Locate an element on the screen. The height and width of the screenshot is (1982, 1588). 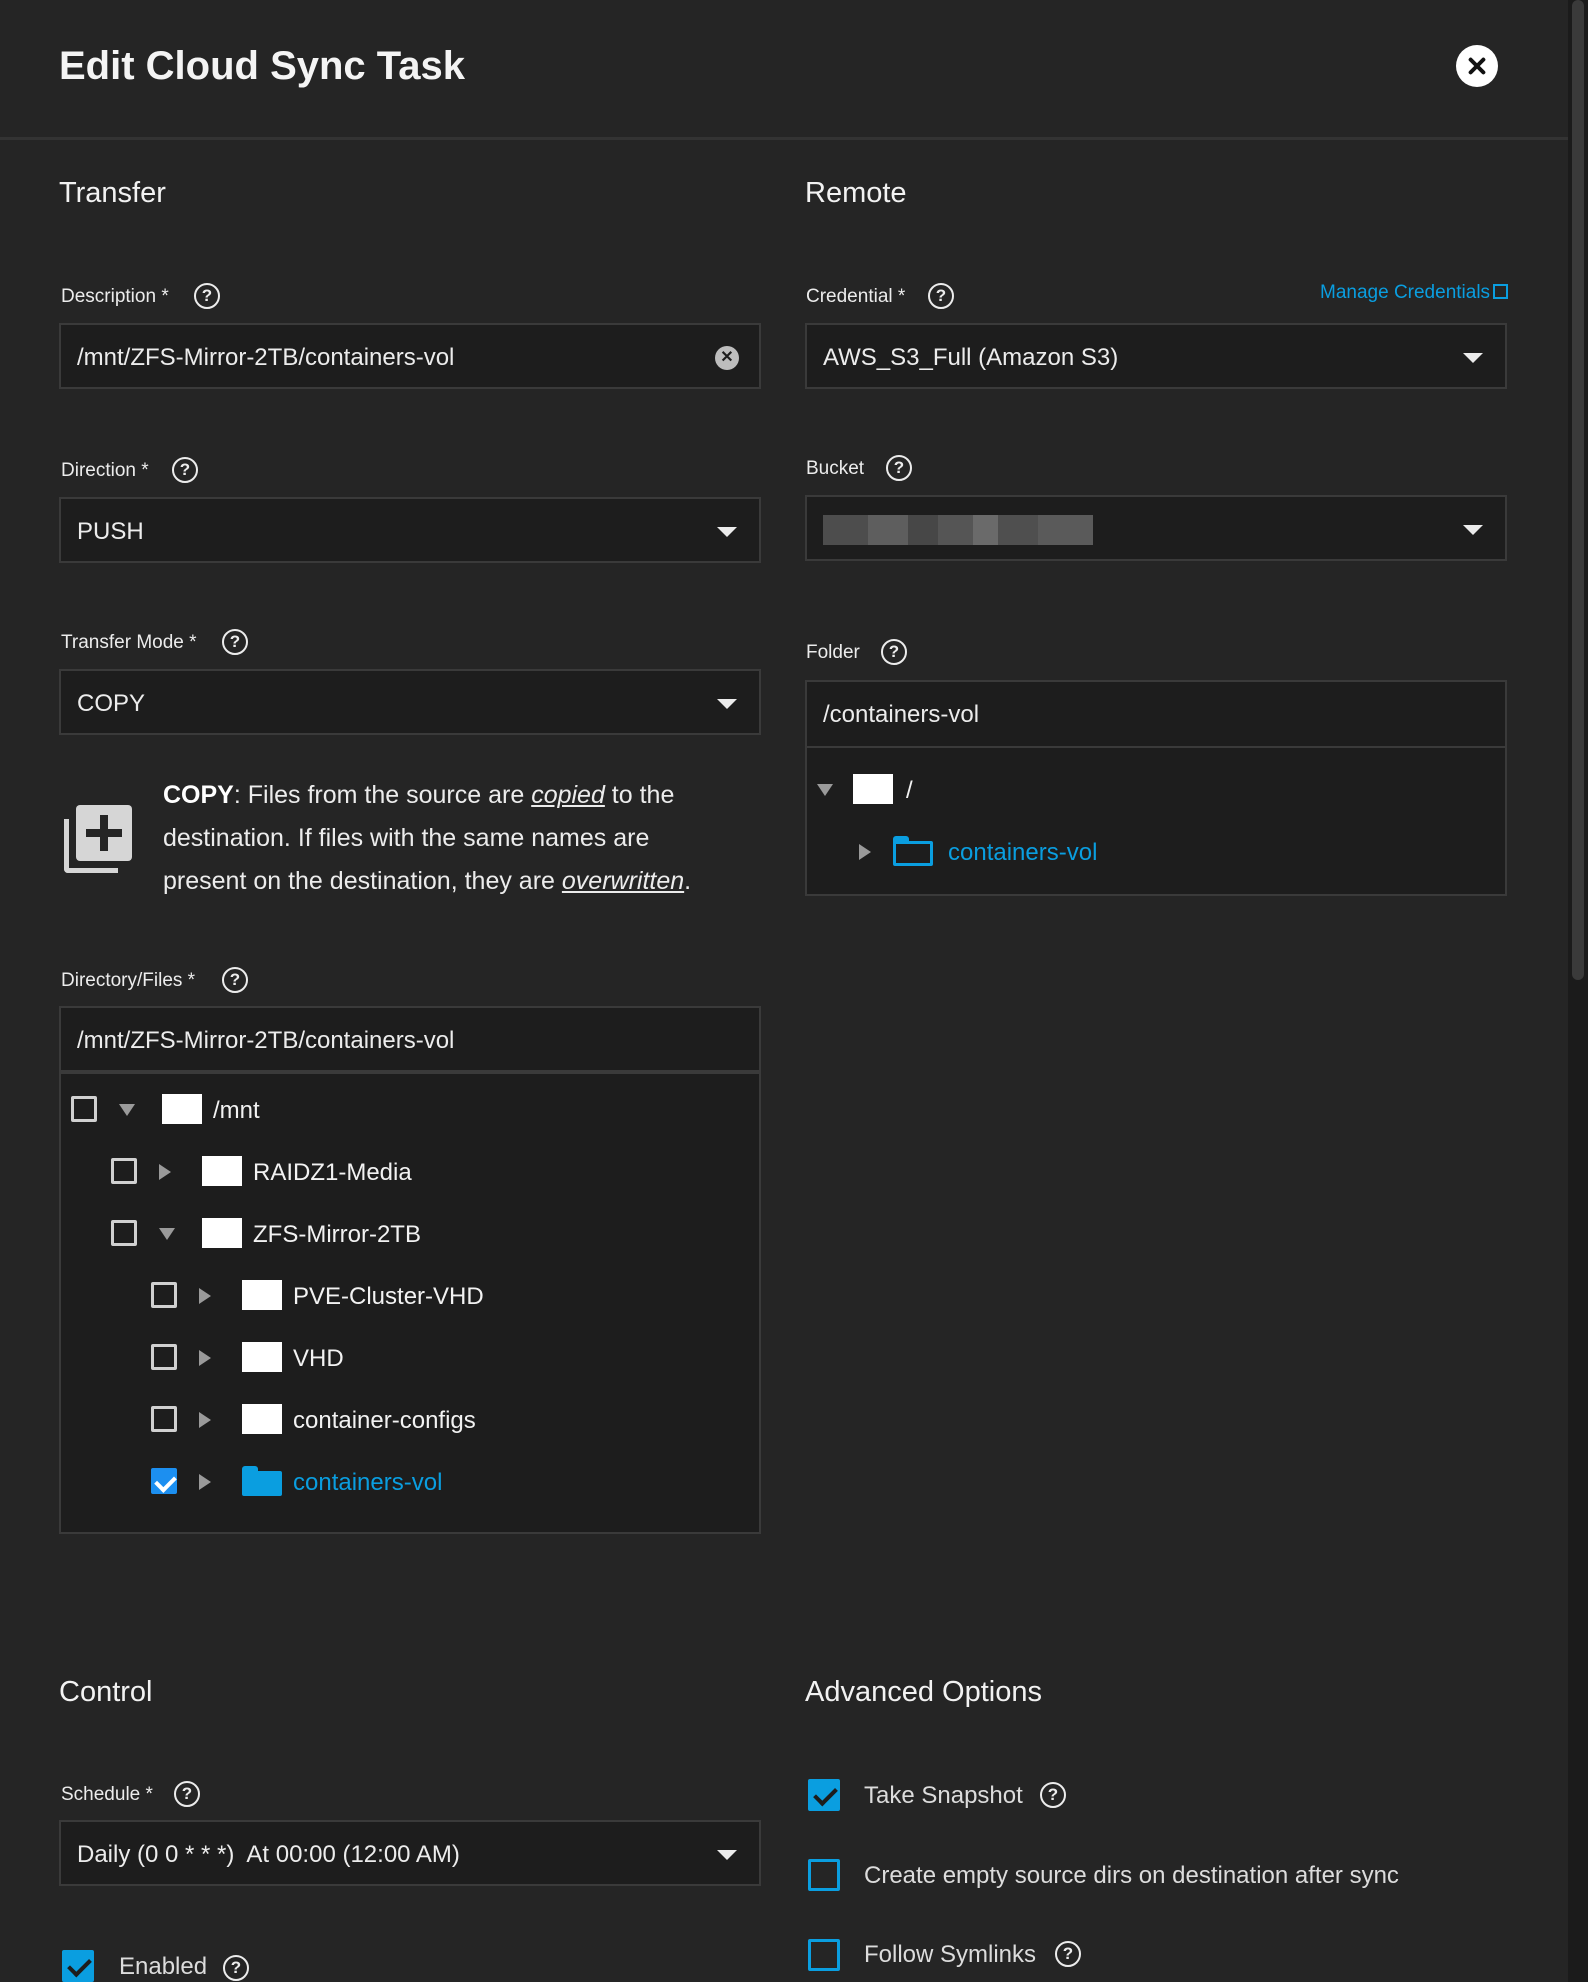
direction-select: PUSH is located at coordinates (410, 530).